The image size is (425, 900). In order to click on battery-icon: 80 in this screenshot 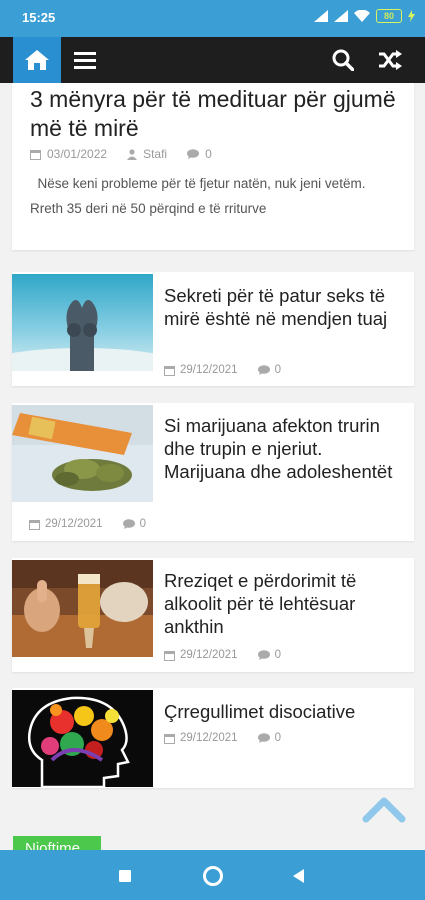, I will do `click(389, 16)`.